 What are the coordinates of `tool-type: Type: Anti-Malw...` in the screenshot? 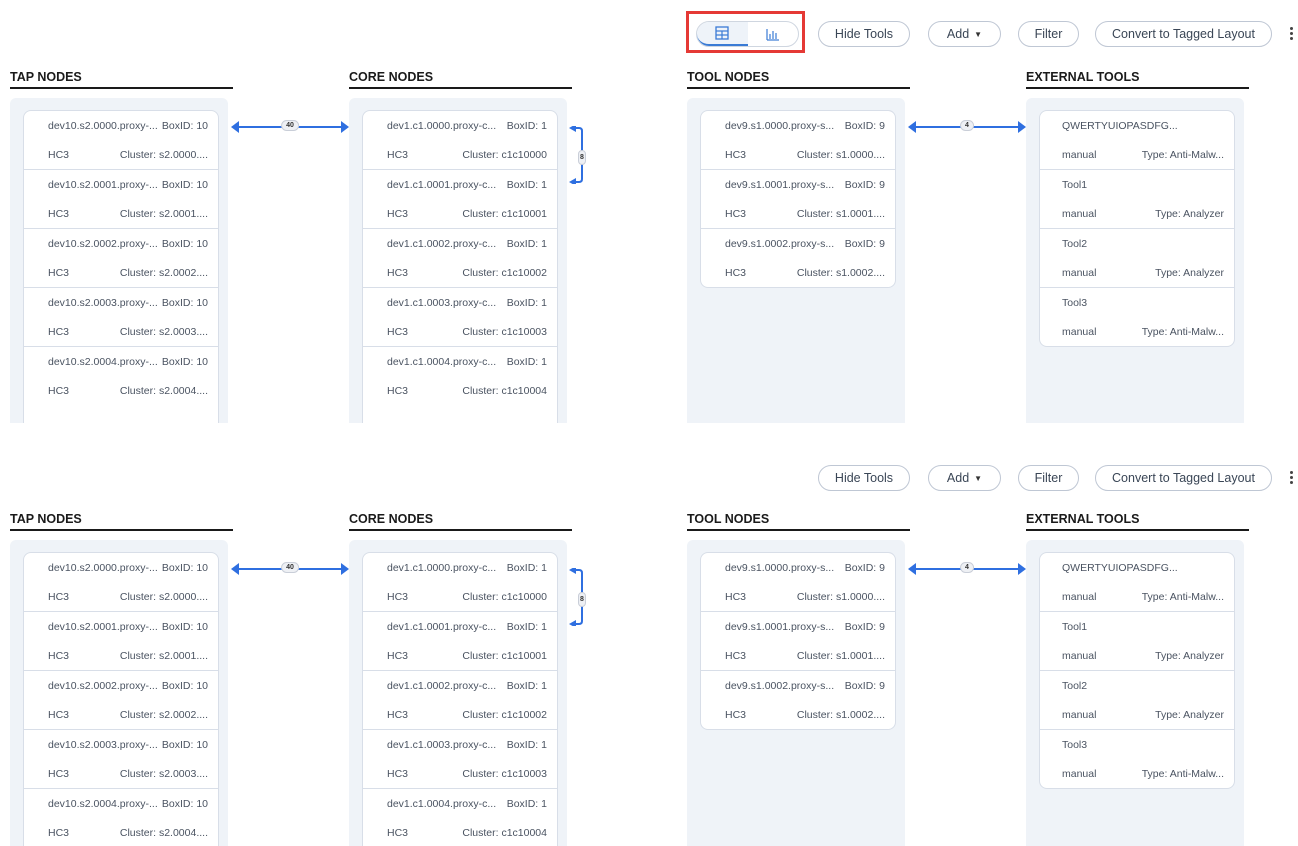 It's located at (1182, 596).